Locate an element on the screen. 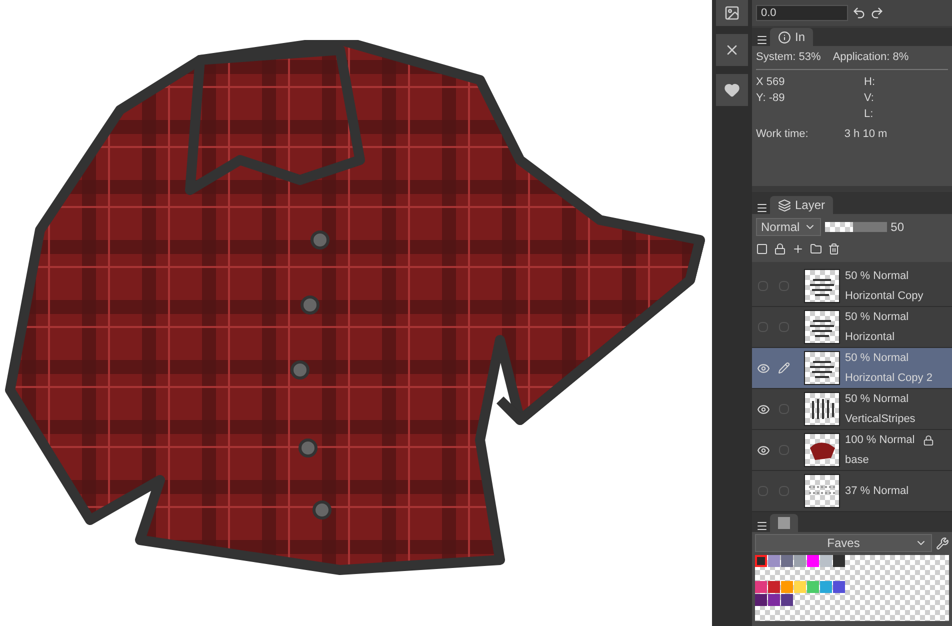  heart-folder-button is located at coordinates (732, 90).